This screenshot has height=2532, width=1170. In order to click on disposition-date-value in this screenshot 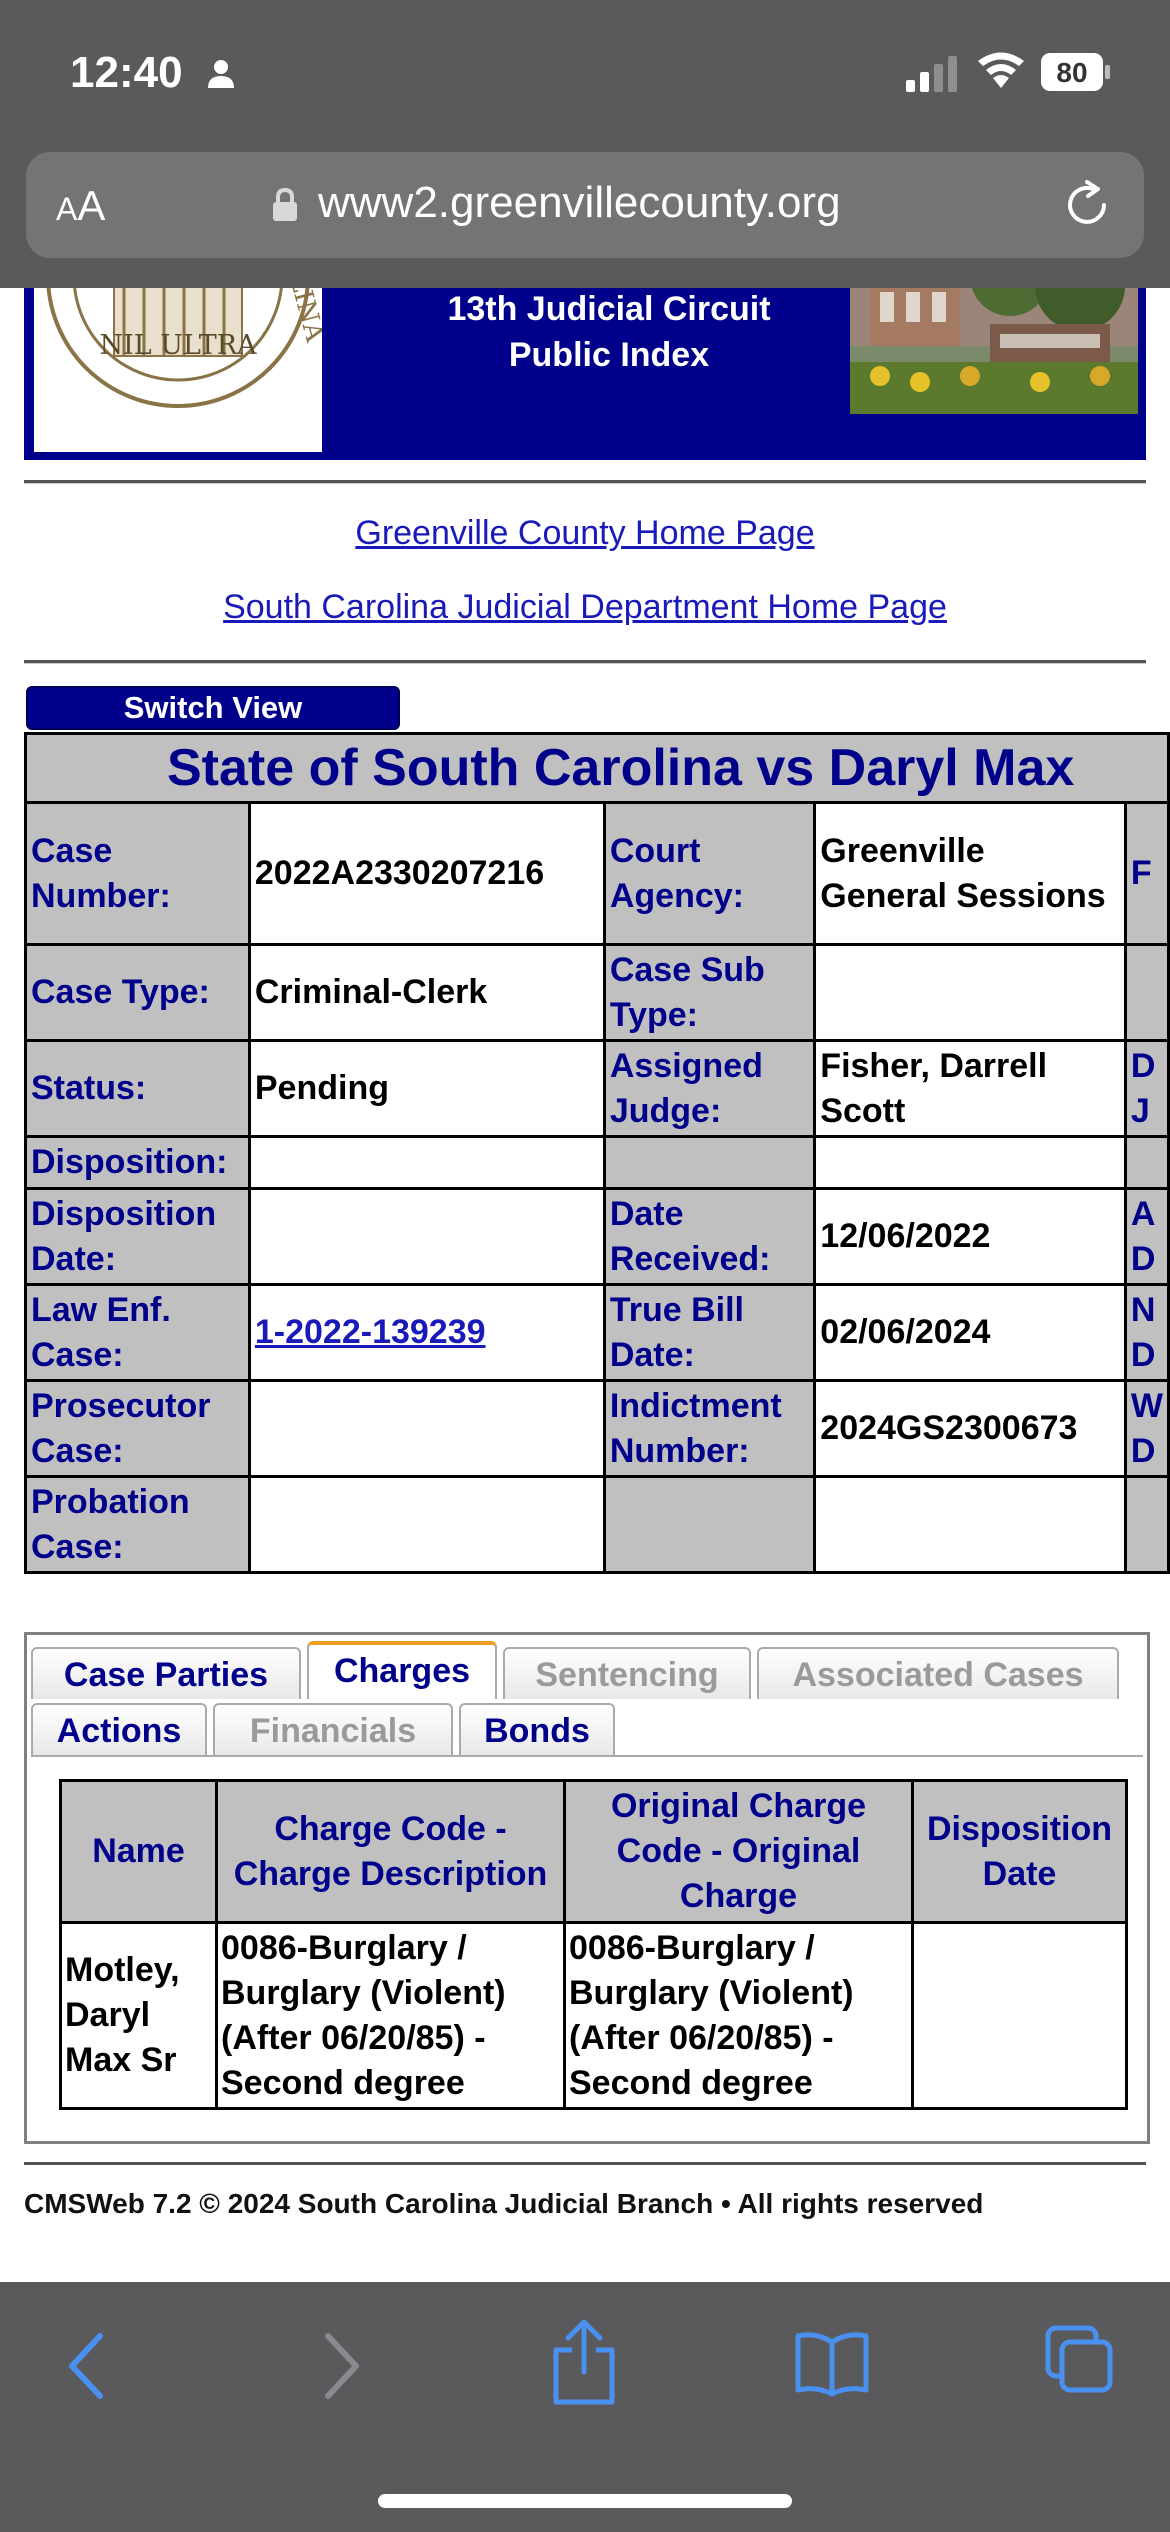, I will do `click(426, 1236)`.